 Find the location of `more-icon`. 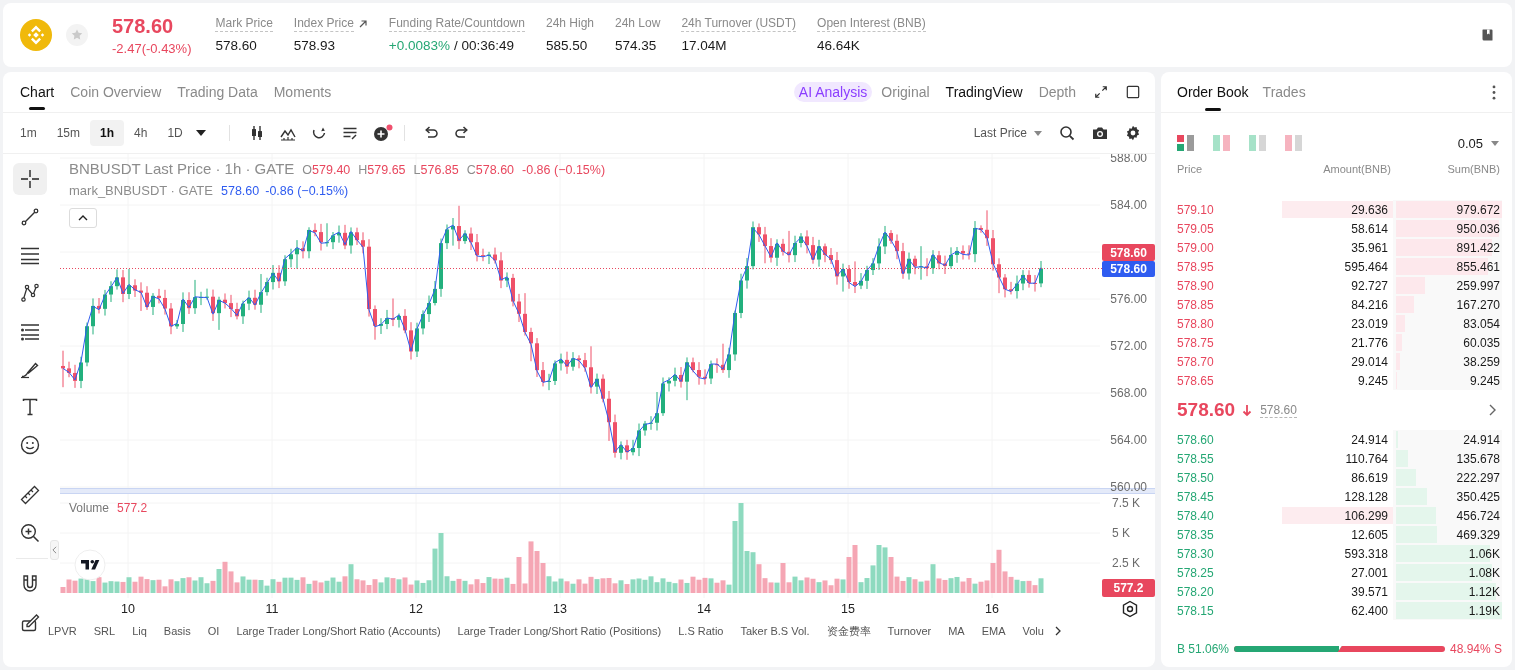

more-icon is located at coordinates (1494, 92).